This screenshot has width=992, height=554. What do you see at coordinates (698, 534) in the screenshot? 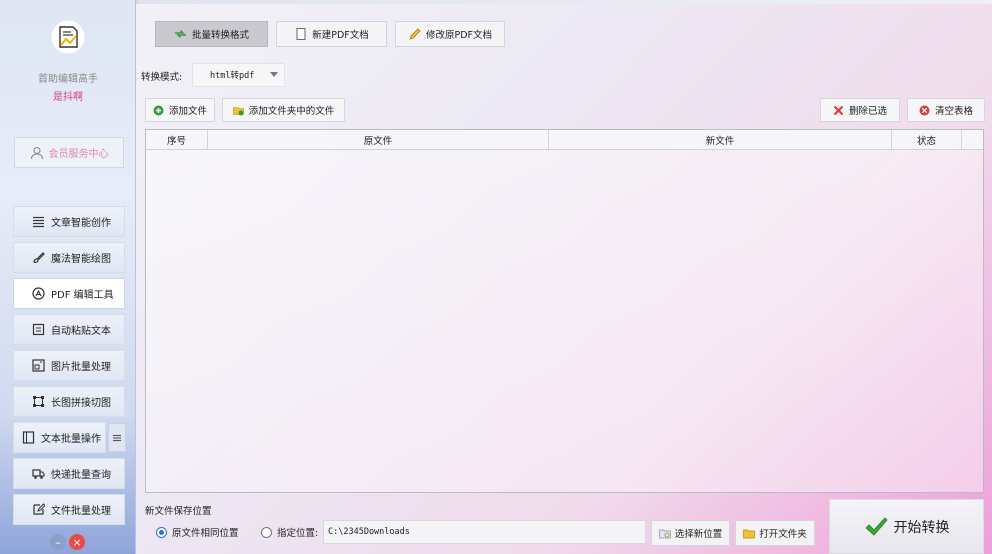
I see `choose-location-label: 选择新位置` at bounding box center [698, 534].